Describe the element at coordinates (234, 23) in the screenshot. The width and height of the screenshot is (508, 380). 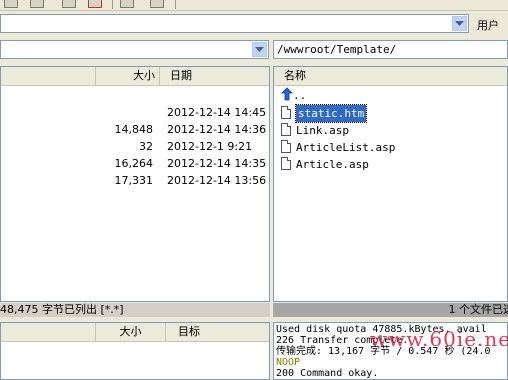
I see `host-combobox` at that location.